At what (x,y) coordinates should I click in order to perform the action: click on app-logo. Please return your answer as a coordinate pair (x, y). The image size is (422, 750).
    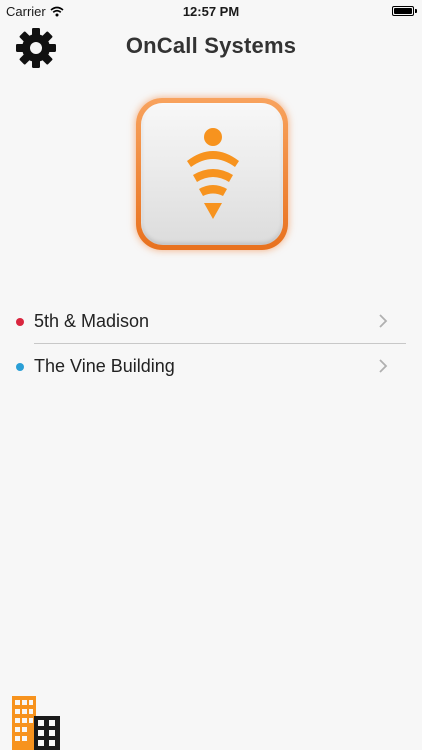
    Looking at the image, I should click on (212, 174).